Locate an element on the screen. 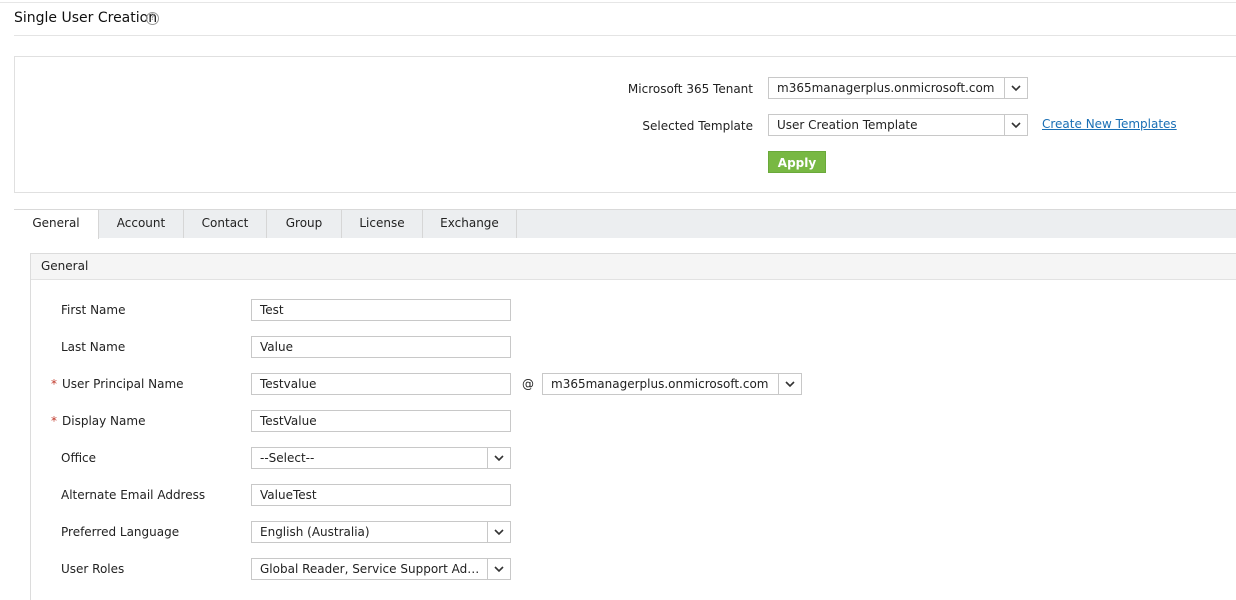  display-name-label: Display Name is located at coordinates (104, 421).